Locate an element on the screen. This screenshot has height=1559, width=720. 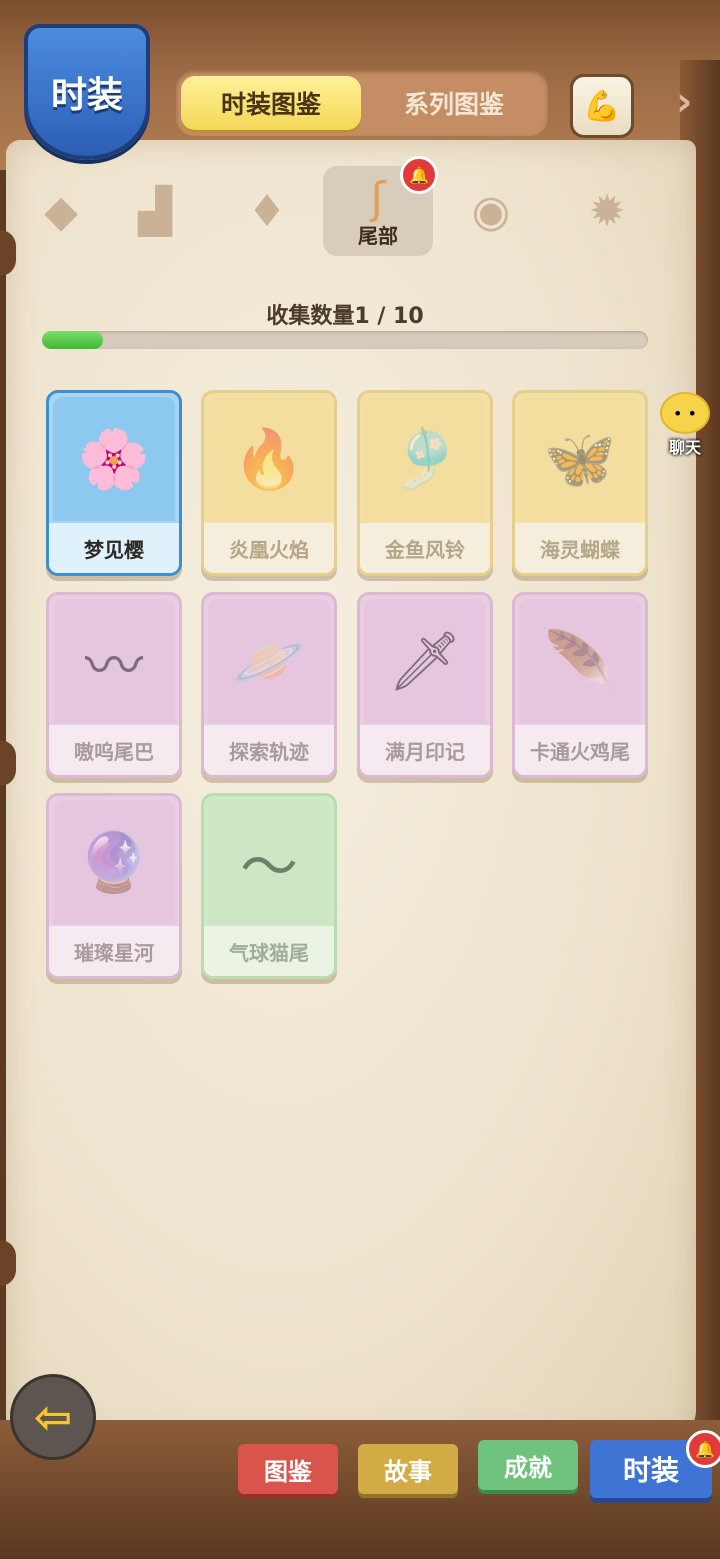
bottom-tab-collection: 图鉴 is located at coordinates (288, 1469).